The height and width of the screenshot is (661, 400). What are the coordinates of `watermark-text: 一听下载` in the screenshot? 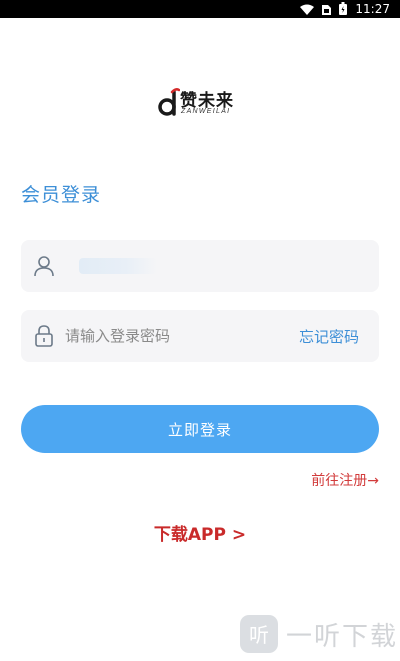 It's located at (342, 636).